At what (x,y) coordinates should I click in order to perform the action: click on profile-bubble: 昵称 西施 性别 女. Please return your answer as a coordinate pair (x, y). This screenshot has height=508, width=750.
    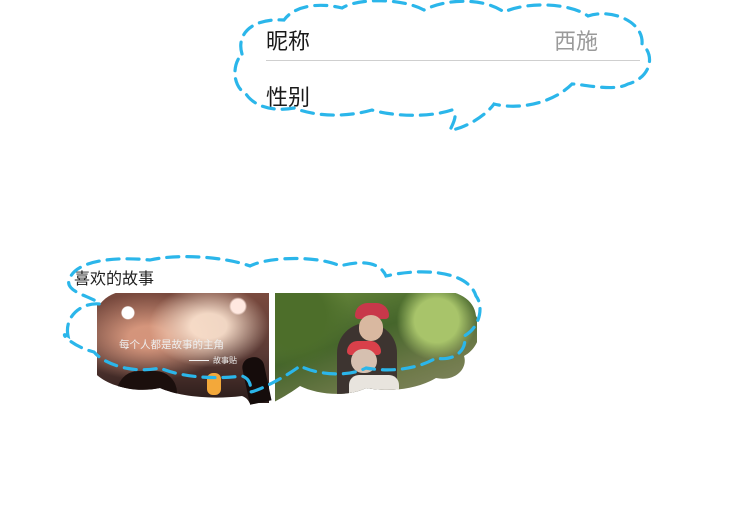
    Looking at the image, I should click on (442, 65).